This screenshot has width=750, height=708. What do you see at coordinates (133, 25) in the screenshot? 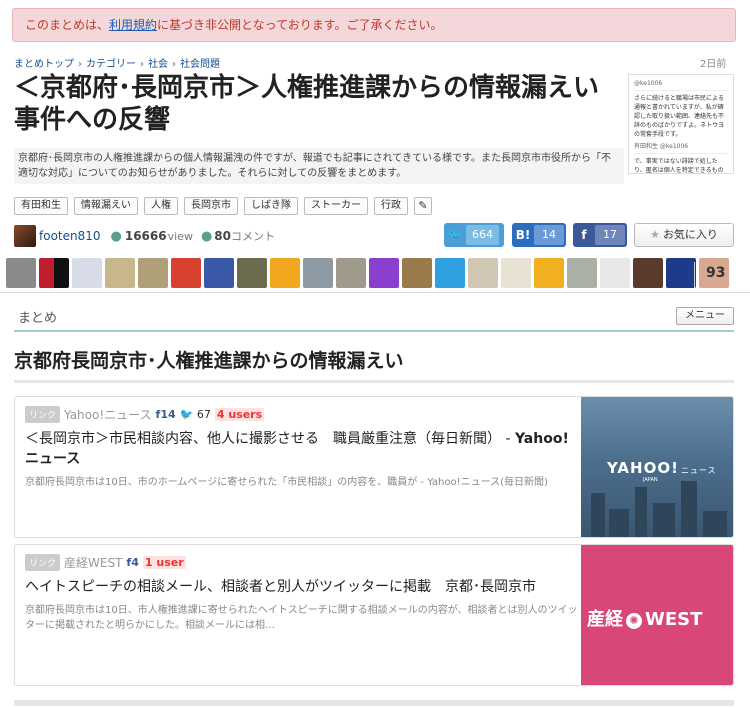
I see `terms-link: 利用規約` at bounding box center [133, 25].